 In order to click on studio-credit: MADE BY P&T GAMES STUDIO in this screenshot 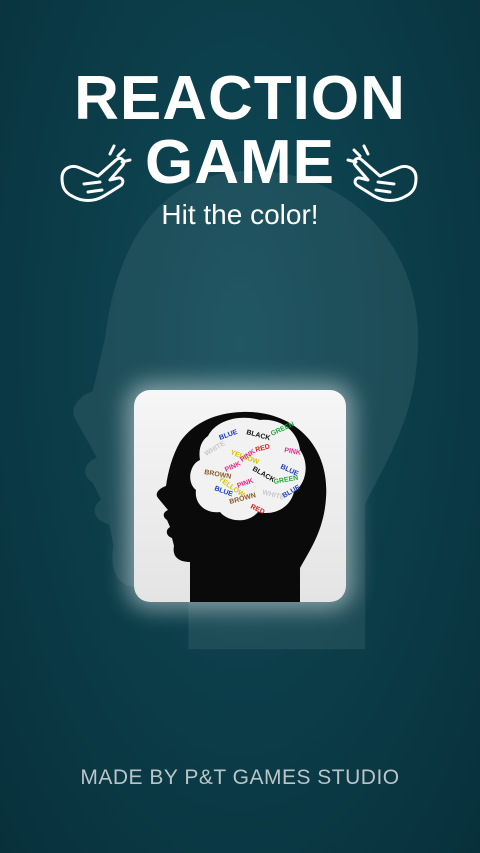, I will do `click(240, 777)`.